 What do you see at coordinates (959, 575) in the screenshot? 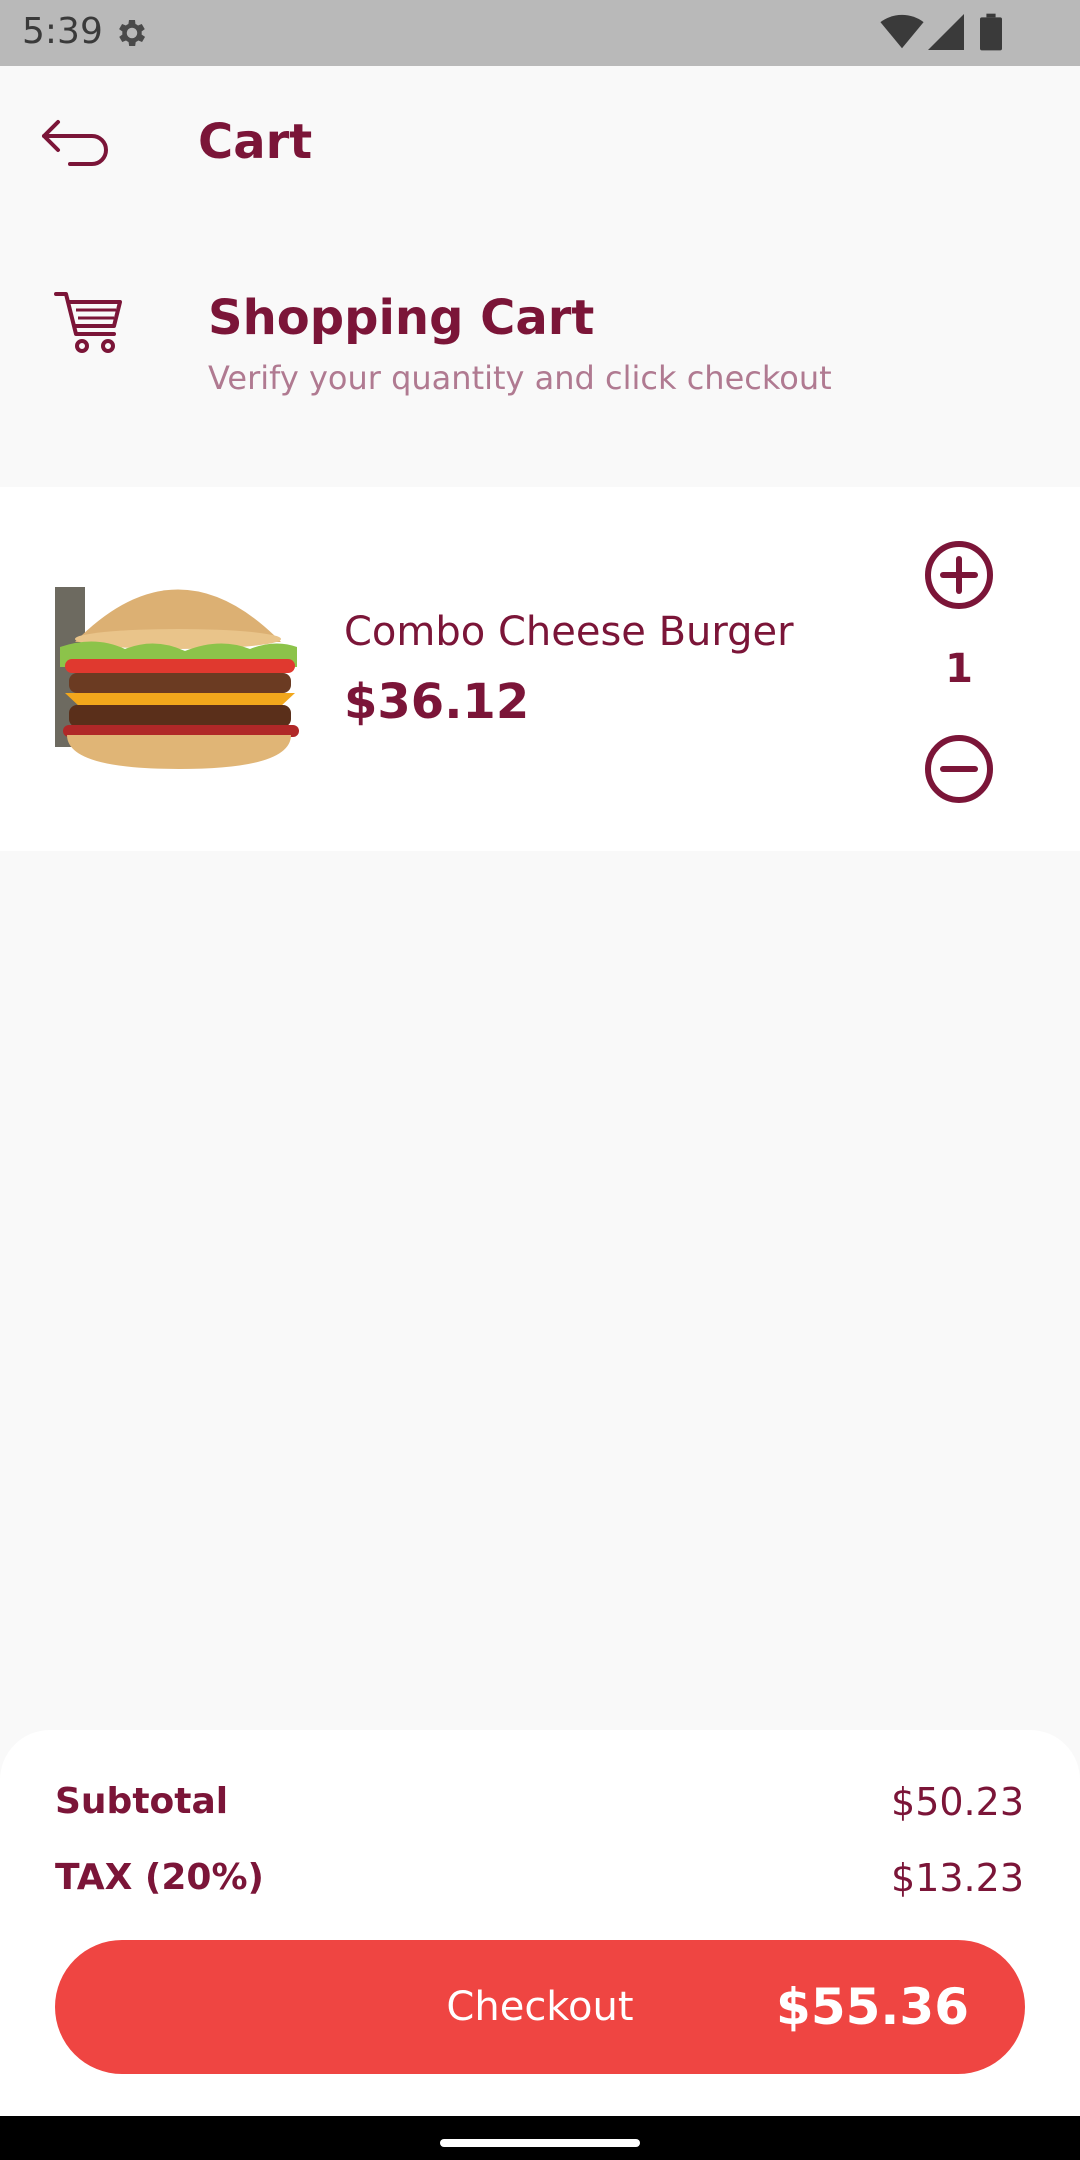
I see `increase-quantity-icon` at bounding box center [959, 575].